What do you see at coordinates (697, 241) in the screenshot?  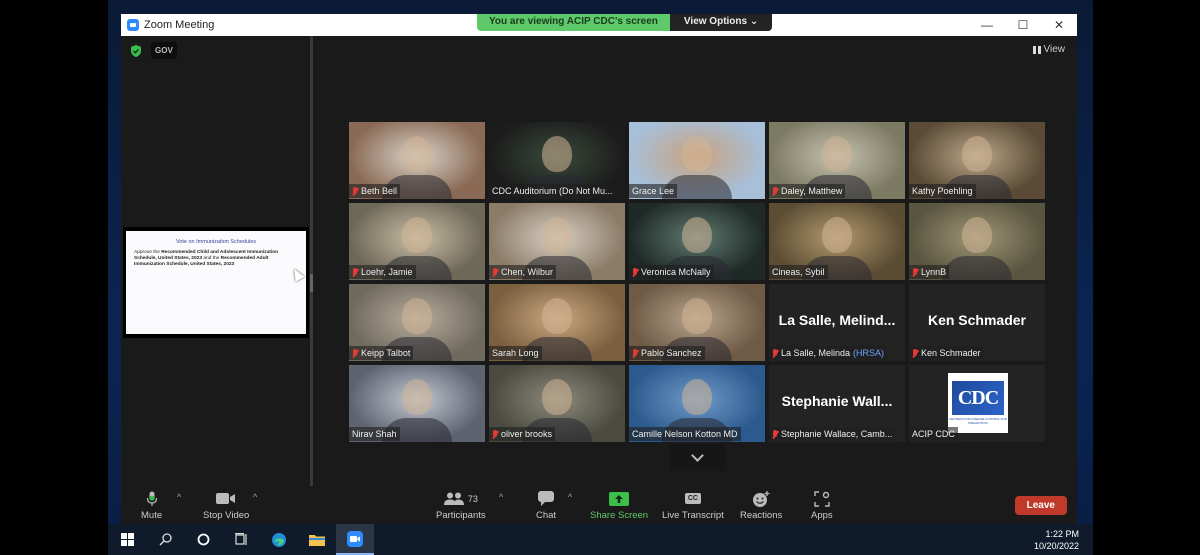 I see `participant-tile: Veronica McNally` at bounding box center [697, 241].